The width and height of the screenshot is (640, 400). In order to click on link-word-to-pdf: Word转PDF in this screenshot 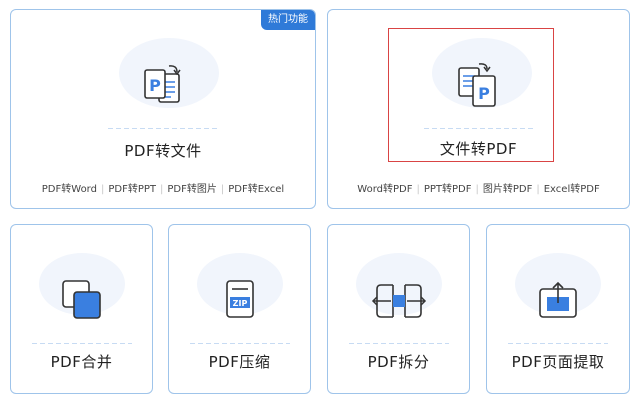, I will do `click(384, 189)`.